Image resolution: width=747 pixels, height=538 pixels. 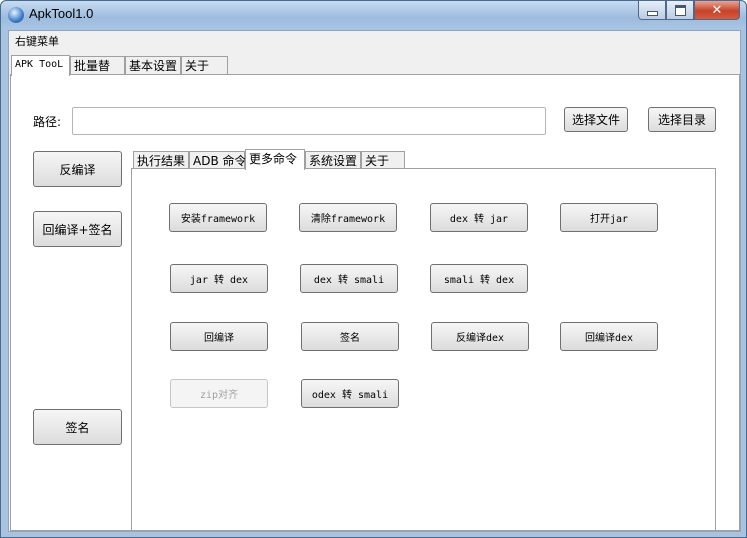 What do you see at coordinates (350, 336) in the screenshot?
I see `sign-command-button: 签名` at bounding box center [350, 336].